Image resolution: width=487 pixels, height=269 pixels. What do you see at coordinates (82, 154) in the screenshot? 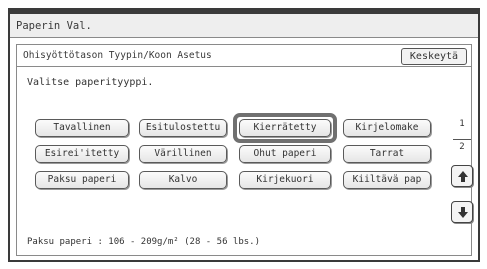
I see `paper-type-button-esireiitetty: Esirei'itetty` at bounding box center [82, 154].